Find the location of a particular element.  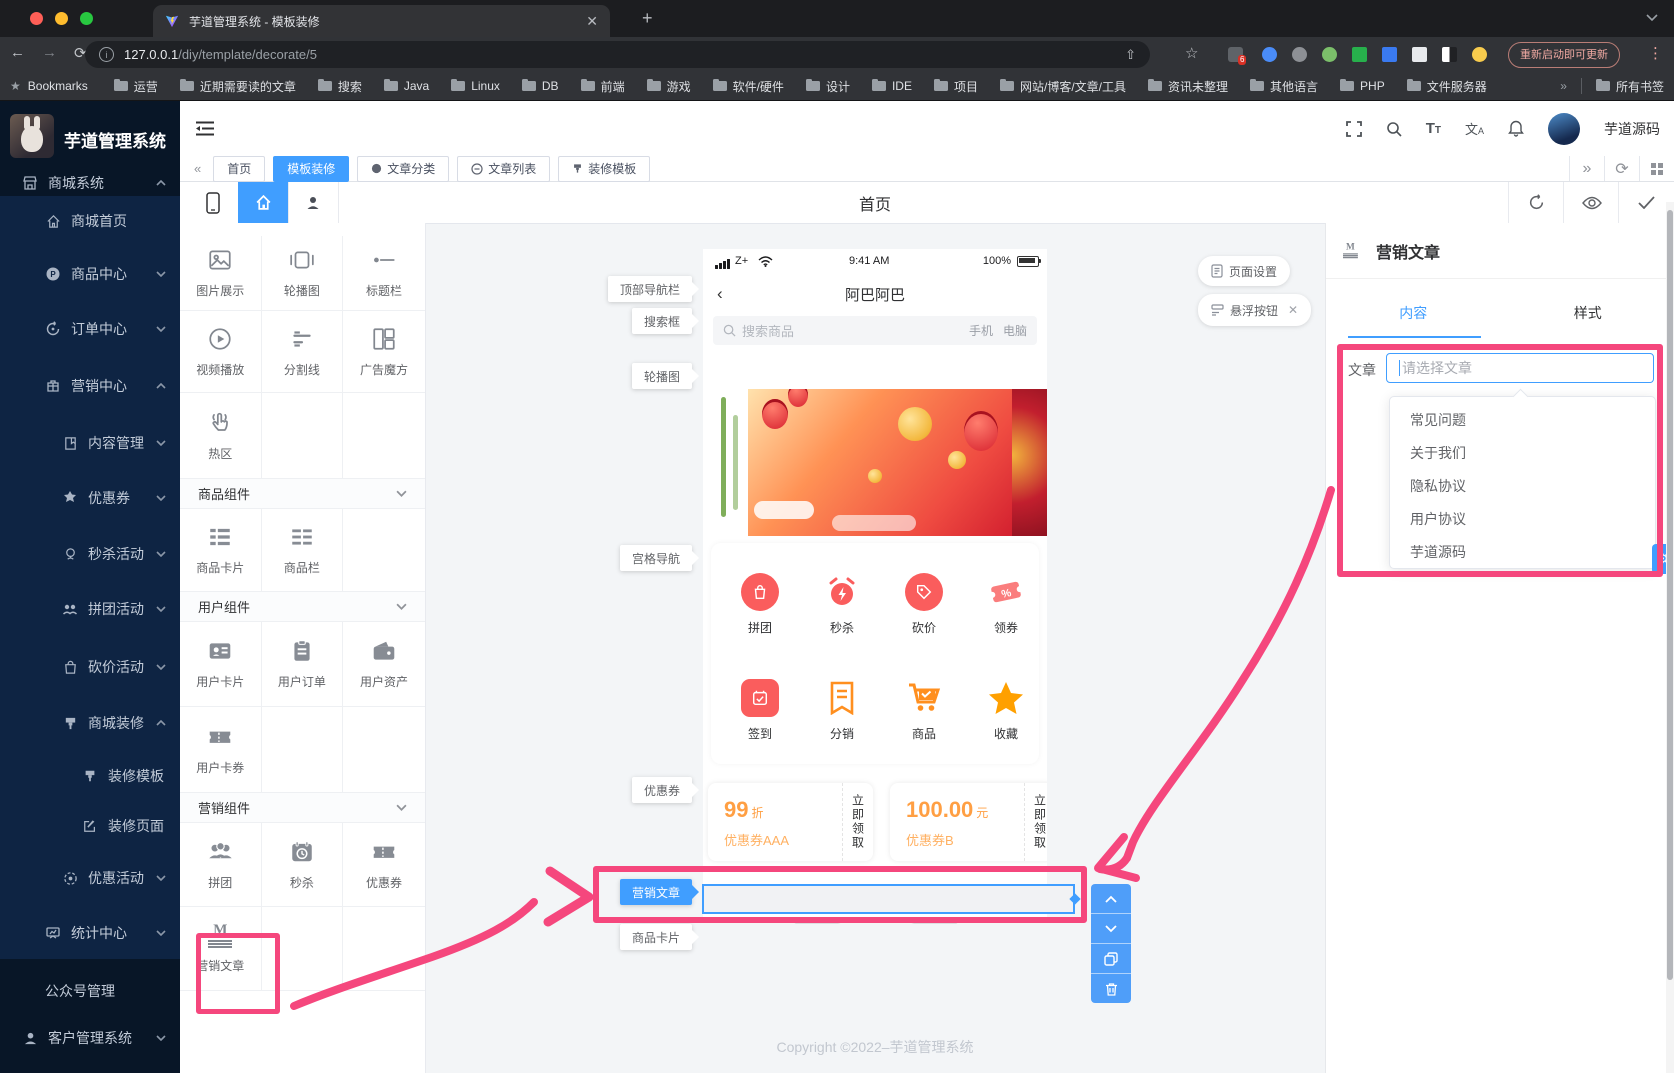

copy-button is located at coordinates (1111, 959).